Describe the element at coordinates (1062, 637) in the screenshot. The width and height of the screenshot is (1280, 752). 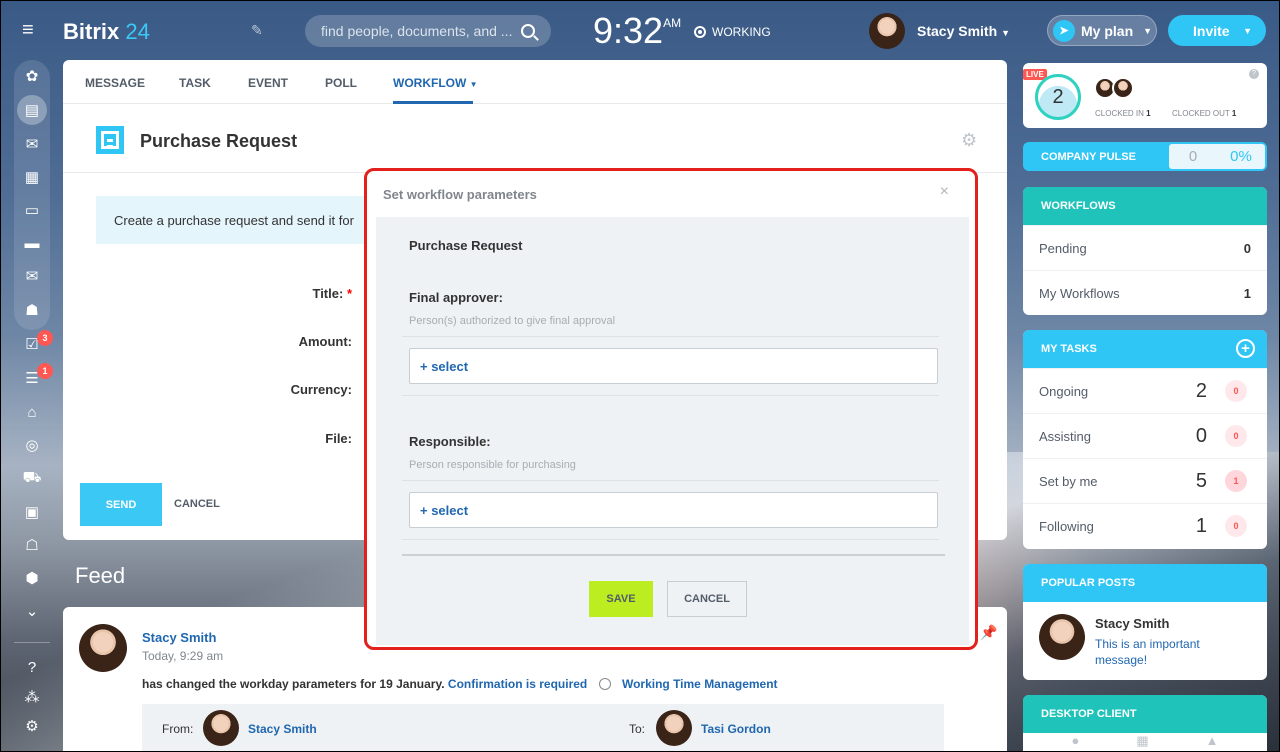
I see `popular-post-avatar` at that location.